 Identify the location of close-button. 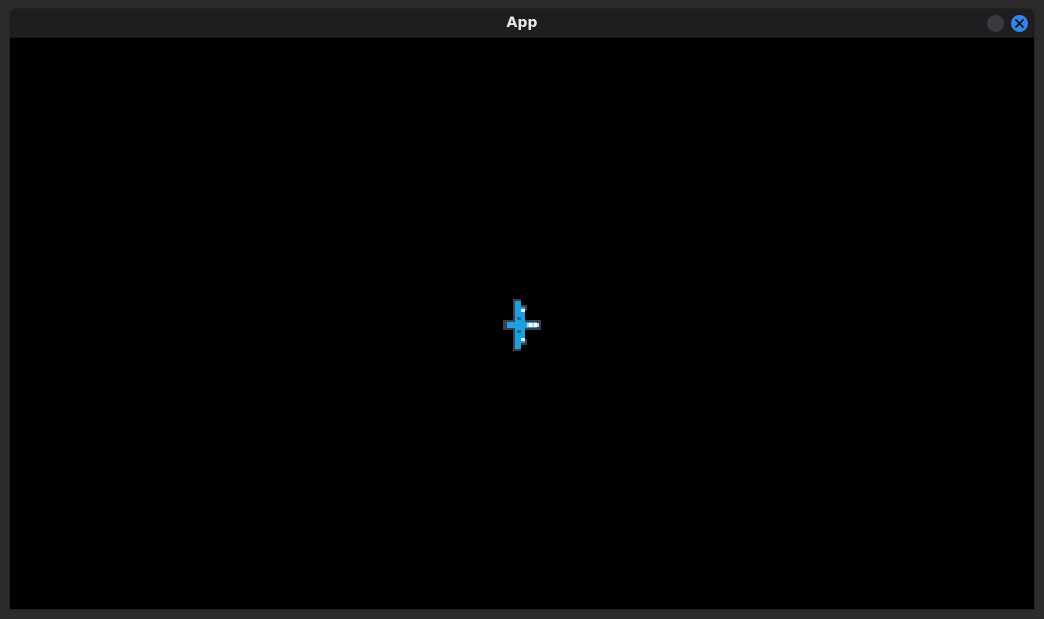
(1019, 23).